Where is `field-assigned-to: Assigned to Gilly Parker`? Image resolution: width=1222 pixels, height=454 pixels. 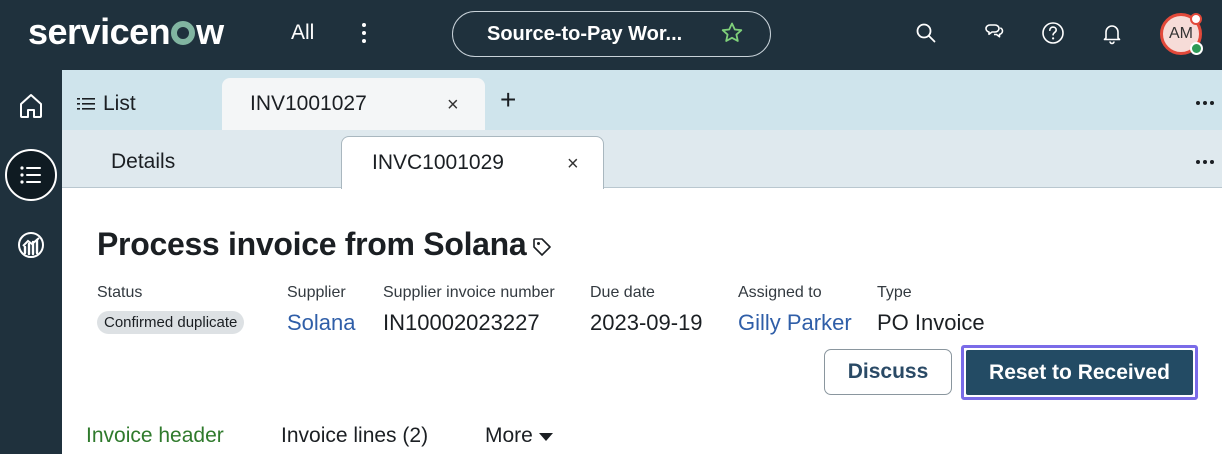 field-assigned-to: Assigned to Gilly Parker is located at coordinates (795, 310).